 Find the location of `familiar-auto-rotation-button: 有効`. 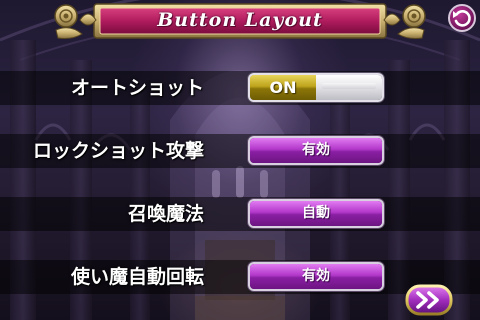

familiar-auto-rotation-button: 有効 is located at coordinates (316, 276).